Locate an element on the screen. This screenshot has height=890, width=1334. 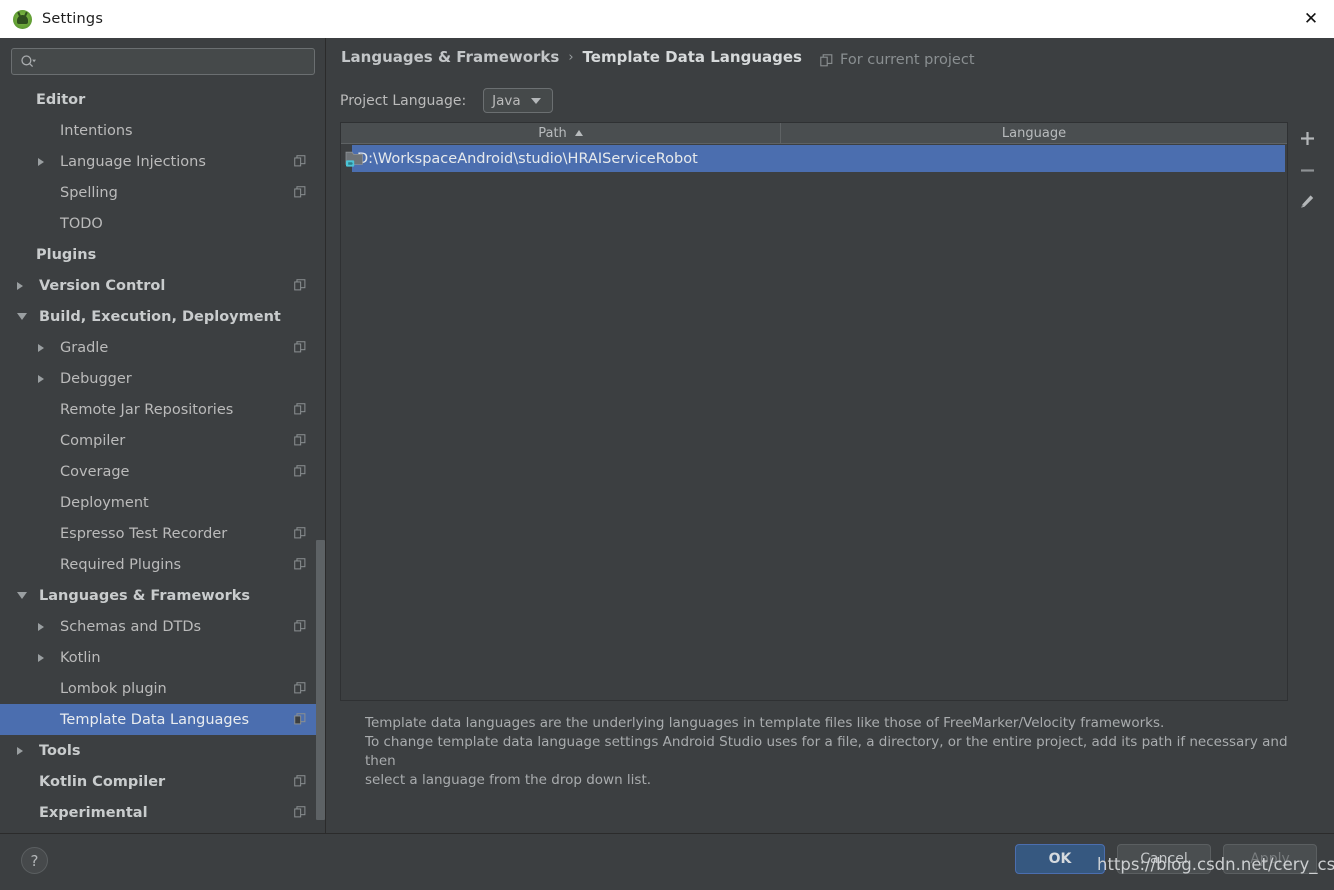
table-toolbar is located at coordinates (1307, 187).